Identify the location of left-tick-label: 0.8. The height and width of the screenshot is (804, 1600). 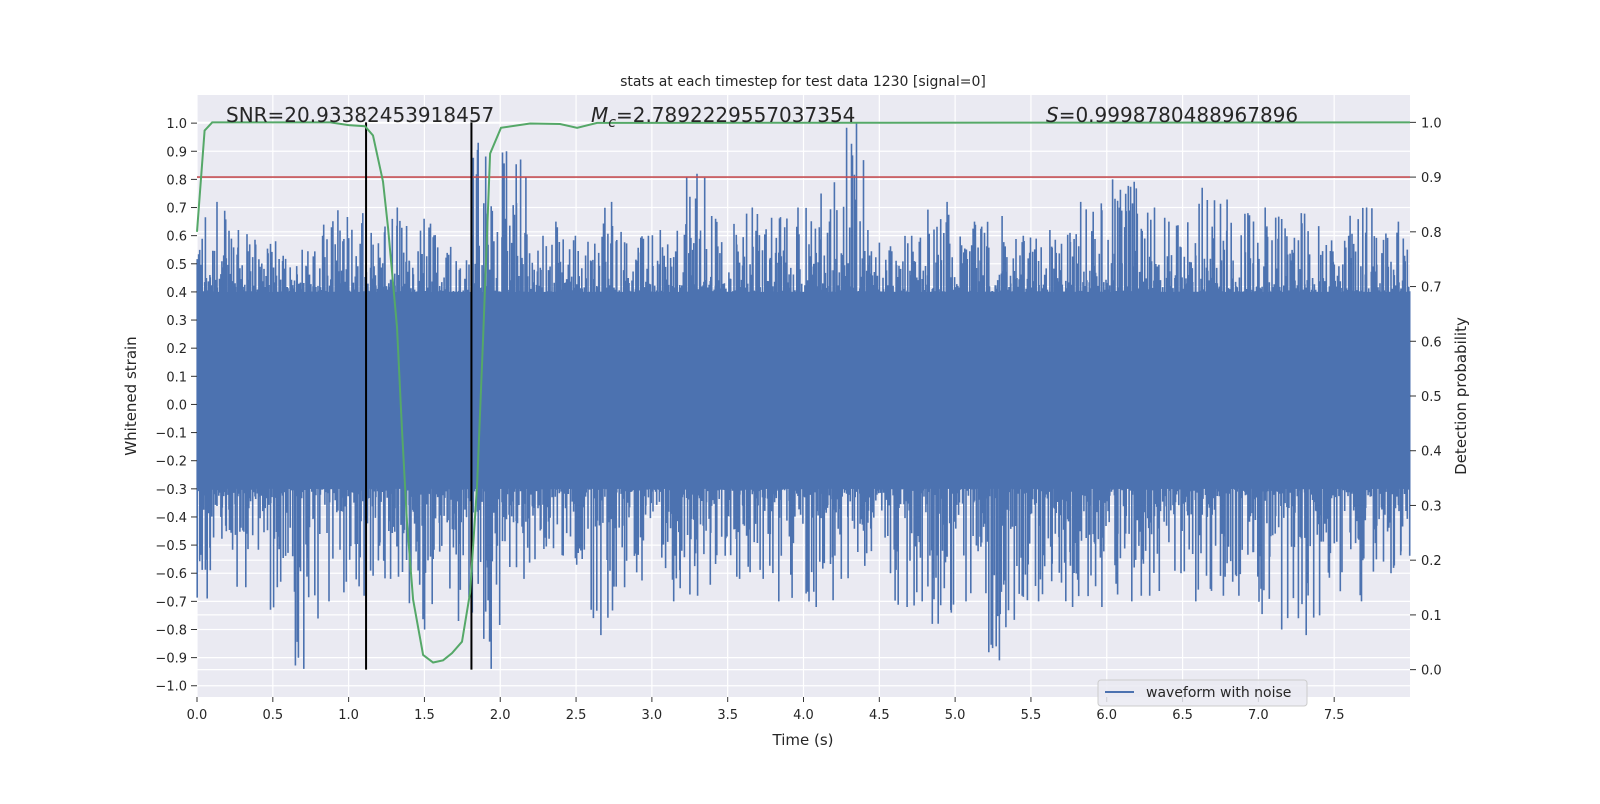
(176, 180).